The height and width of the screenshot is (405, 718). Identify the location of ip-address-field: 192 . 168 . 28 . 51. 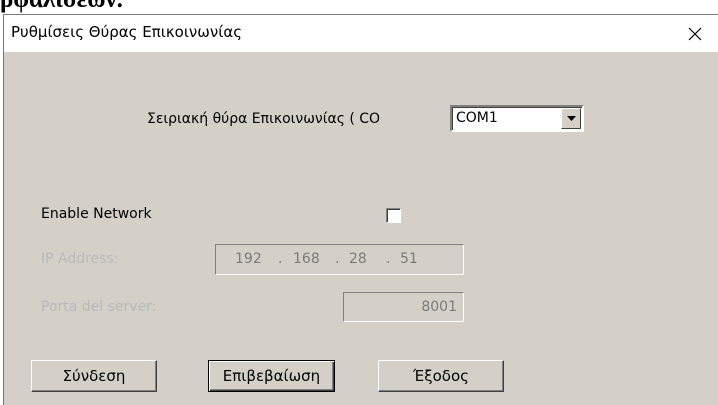
(339, 259).